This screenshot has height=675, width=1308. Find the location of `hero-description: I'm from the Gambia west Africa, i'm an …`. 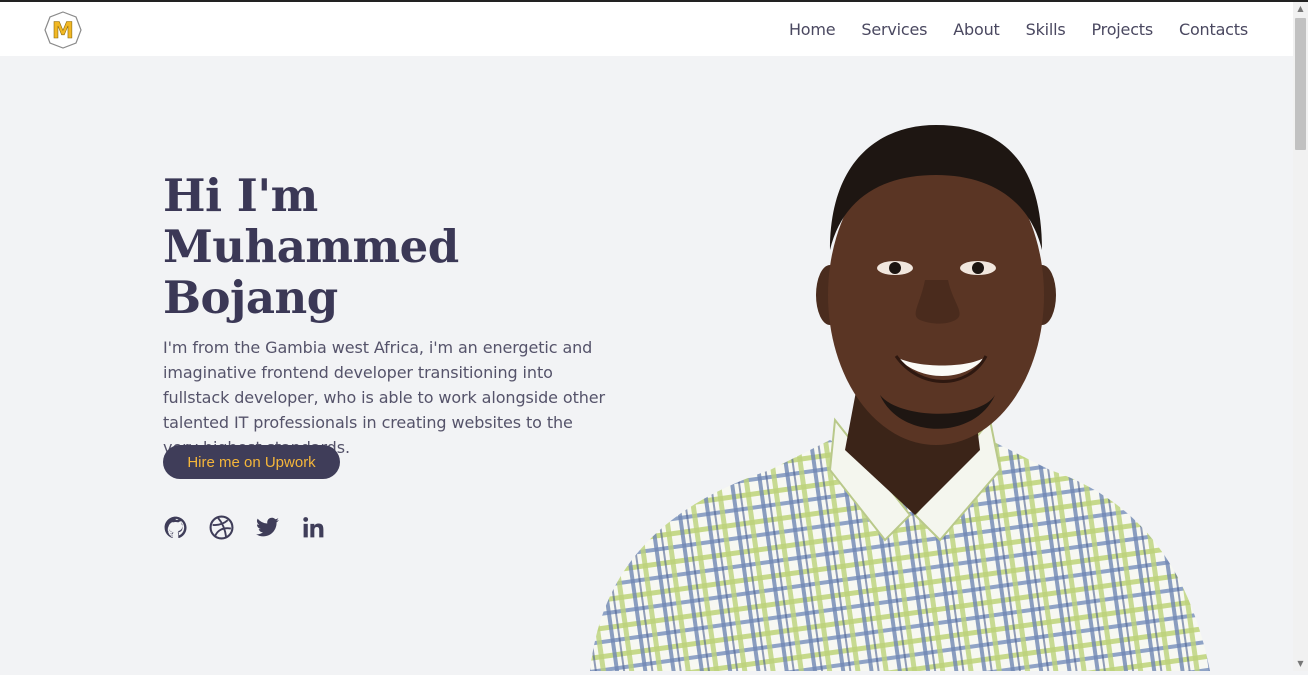

hero-description: I'm from the Gambia west Africa, i'm an … is located at coordinates (384, 397).